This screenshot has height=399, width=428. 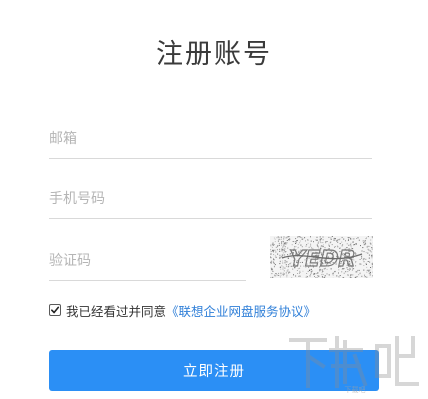 What do you see at coordinates (241, 310) in the screenshot?
I see `service-agreement-link: 《联想企业网盘服务协议》` at bounding box center [241, 310].